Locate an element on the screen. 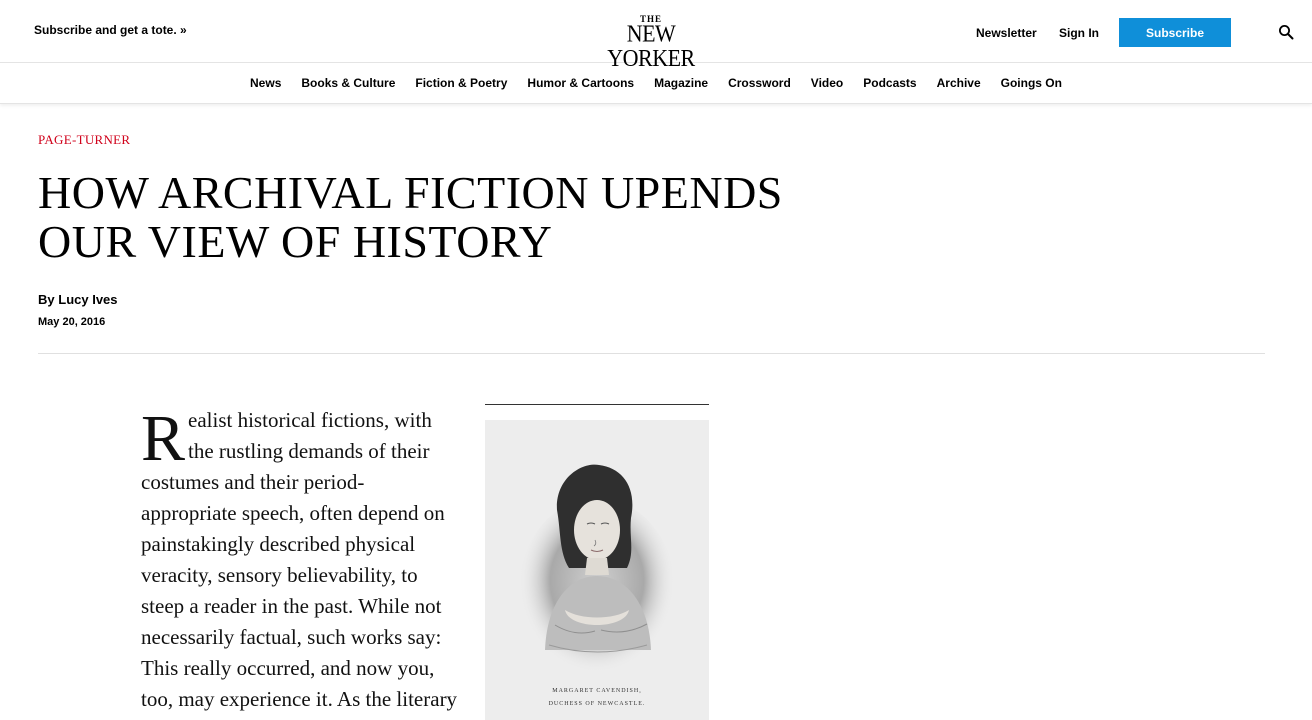 The height and width of the screenshot is (720, 1312). nav-item-crossword: Crossword is located at coordinates (759, 83).